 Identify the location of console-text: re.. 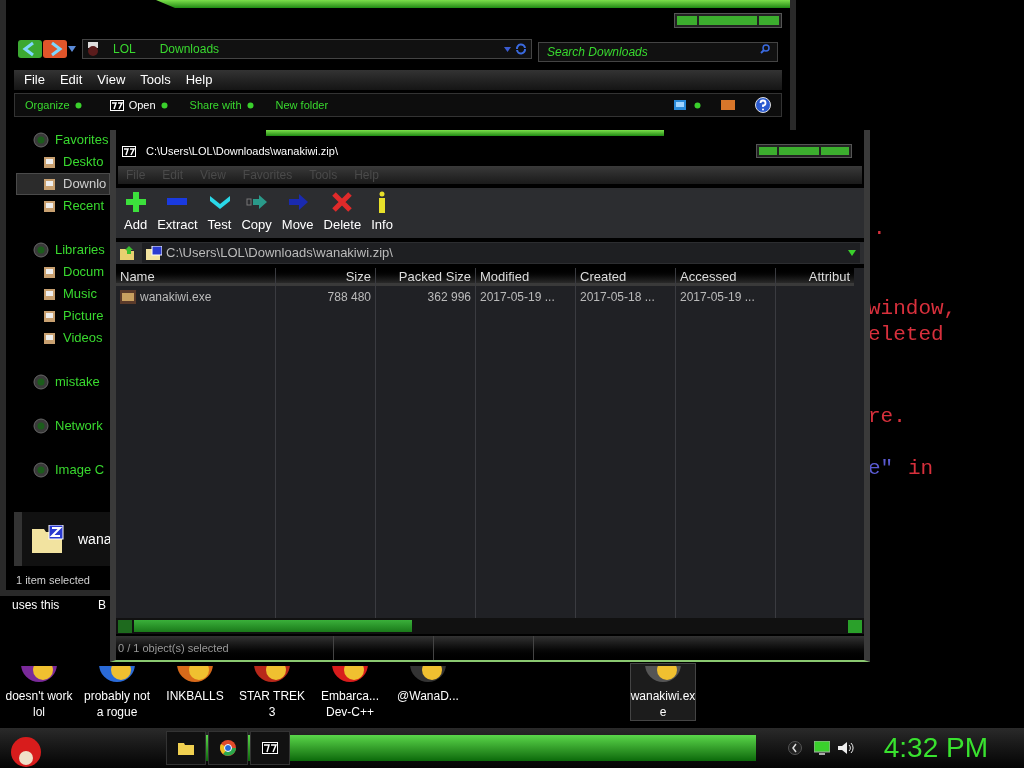
(887, 416).